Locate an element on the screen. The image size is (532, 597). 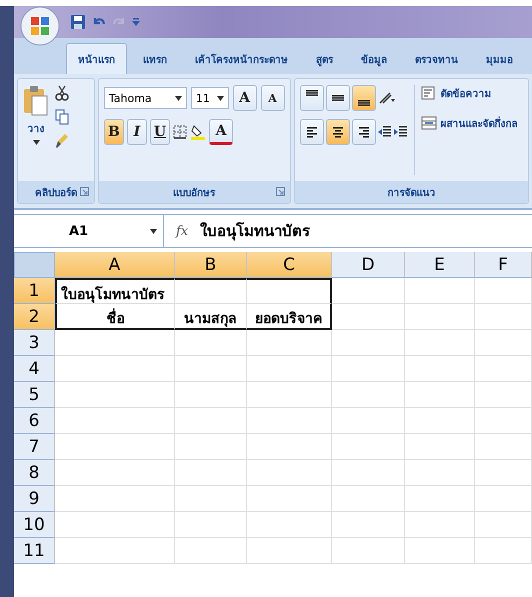
cell-text: ชื่อ is located at coordinates (115, 318).